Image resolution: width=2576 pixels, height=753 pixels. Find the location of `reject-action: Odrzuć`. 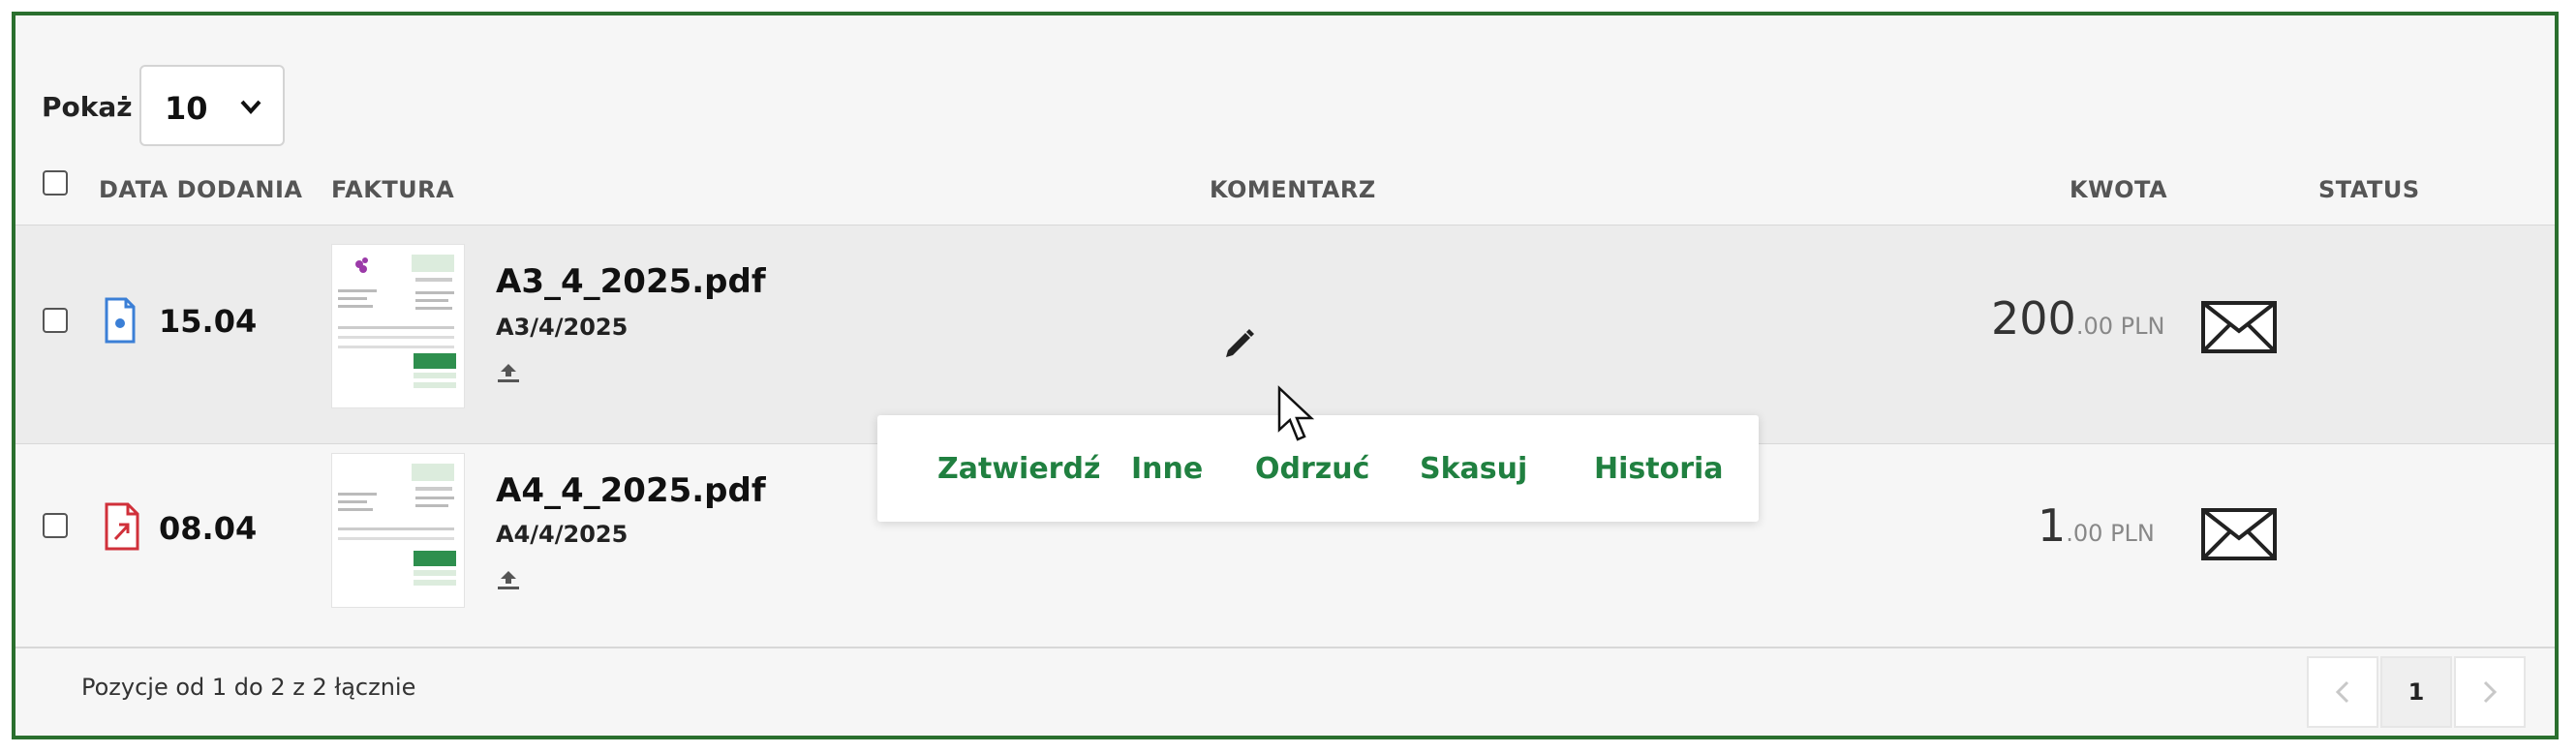

reject-action: Odrzuć is located at coordinates (1312, 469).